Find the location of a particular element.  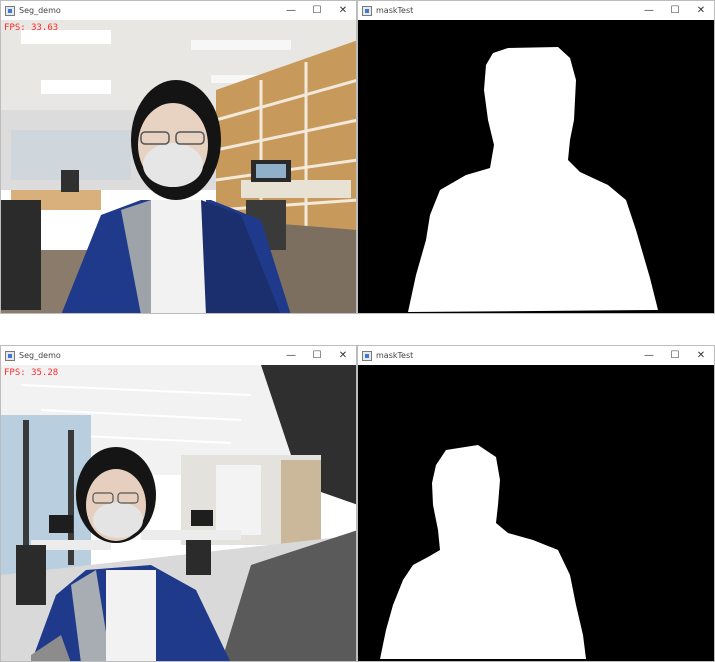

fps-counter: FPS: 35.28 is located at coordinates (31, 373).